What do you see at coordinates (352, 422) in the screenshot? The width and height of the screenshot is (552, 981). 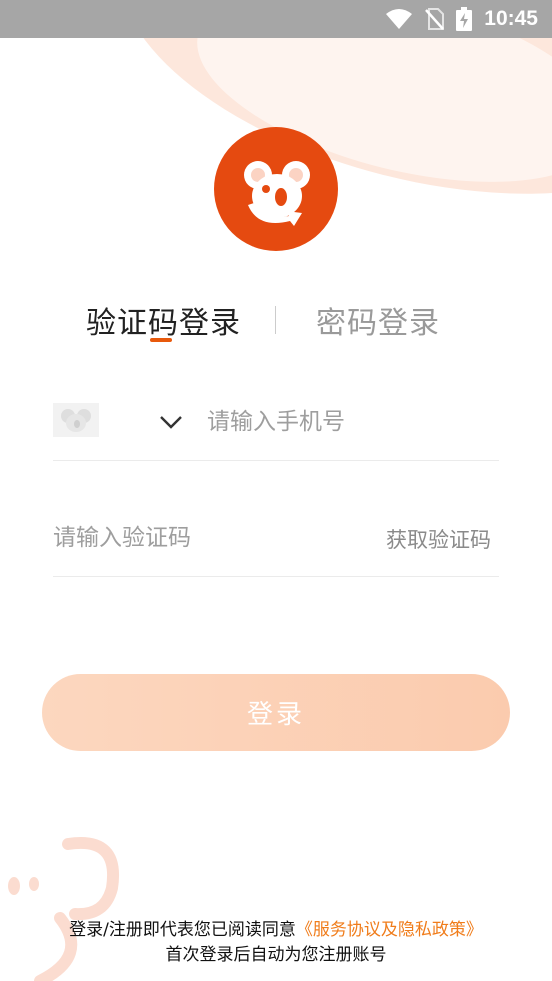 I see `phone-number-input` at bounding box center [352, 422].